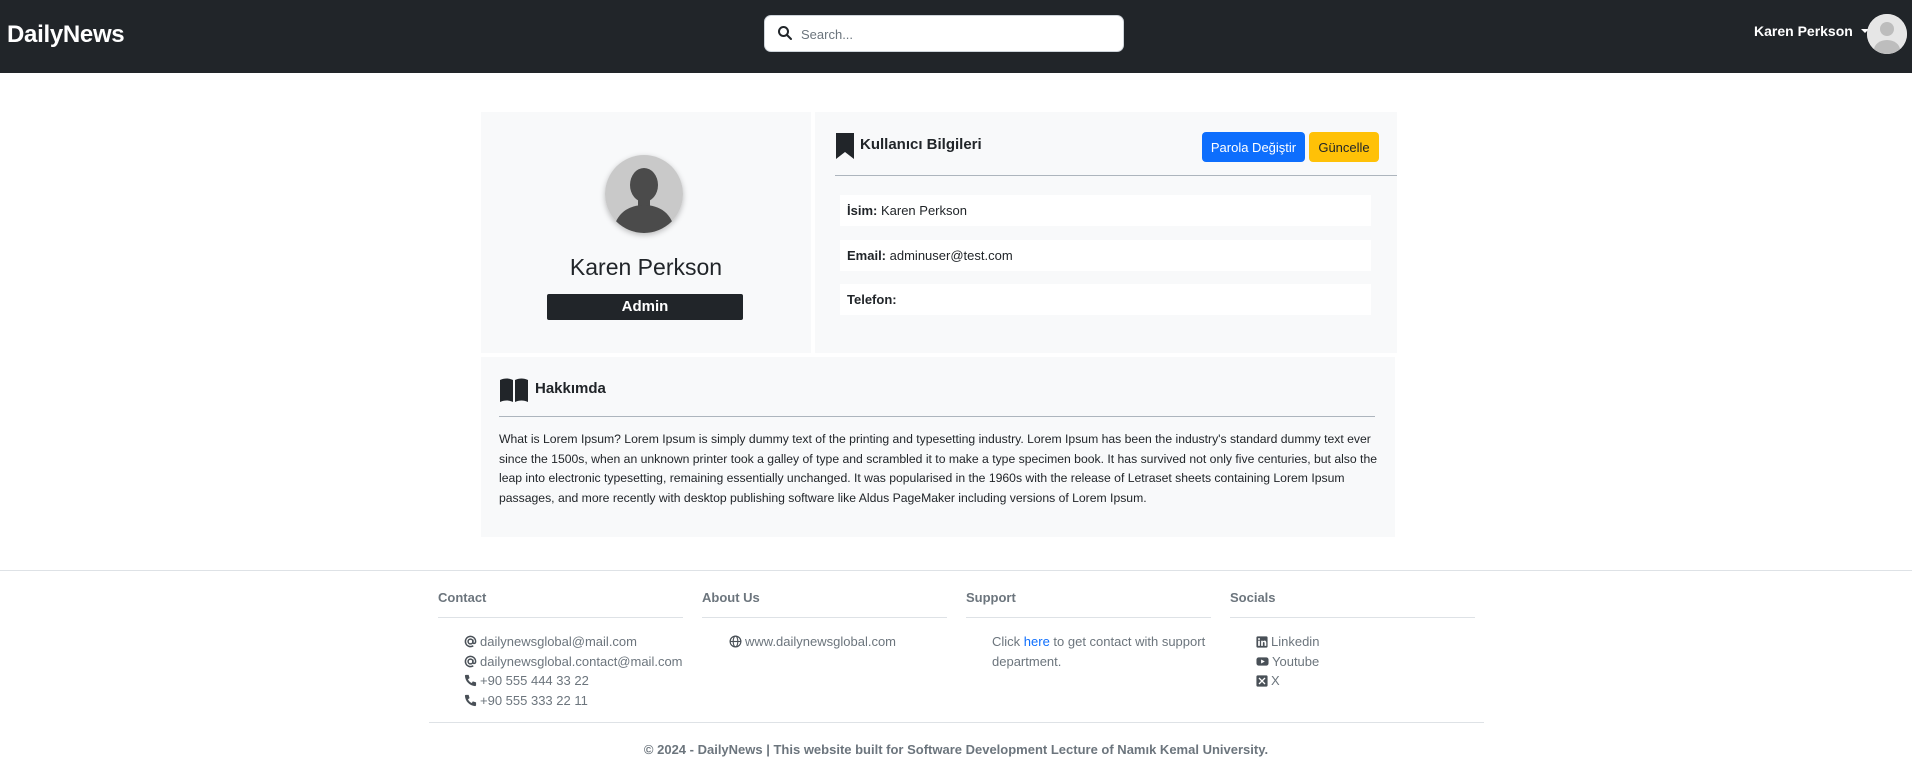 This screenshot has height=778, width=1912. I want to click on field-label: Telefon:, so click(872, 299).